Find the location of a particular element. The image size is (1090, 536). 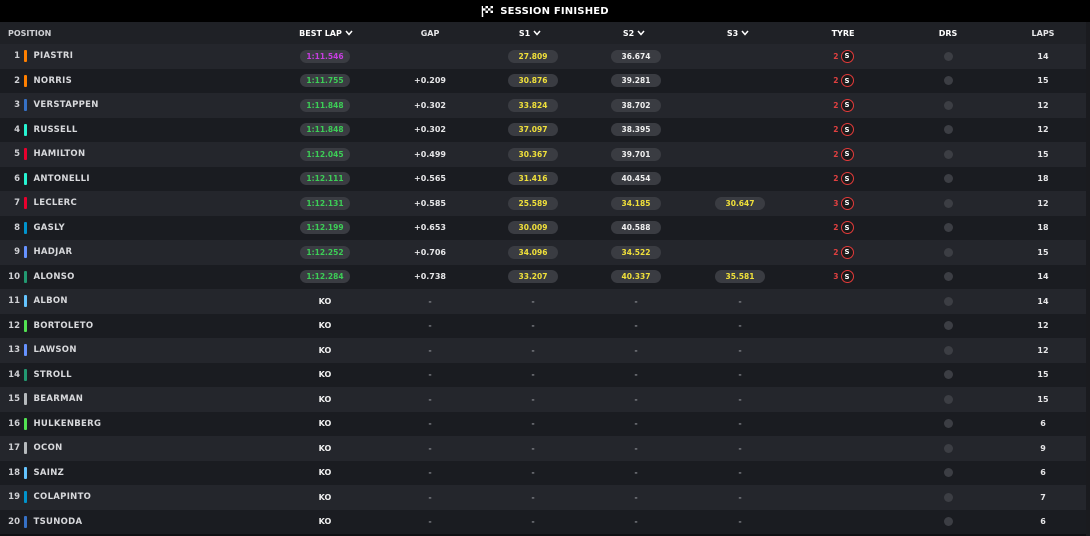

driver-cell: NORRIS is located at coordinates (124, 81).